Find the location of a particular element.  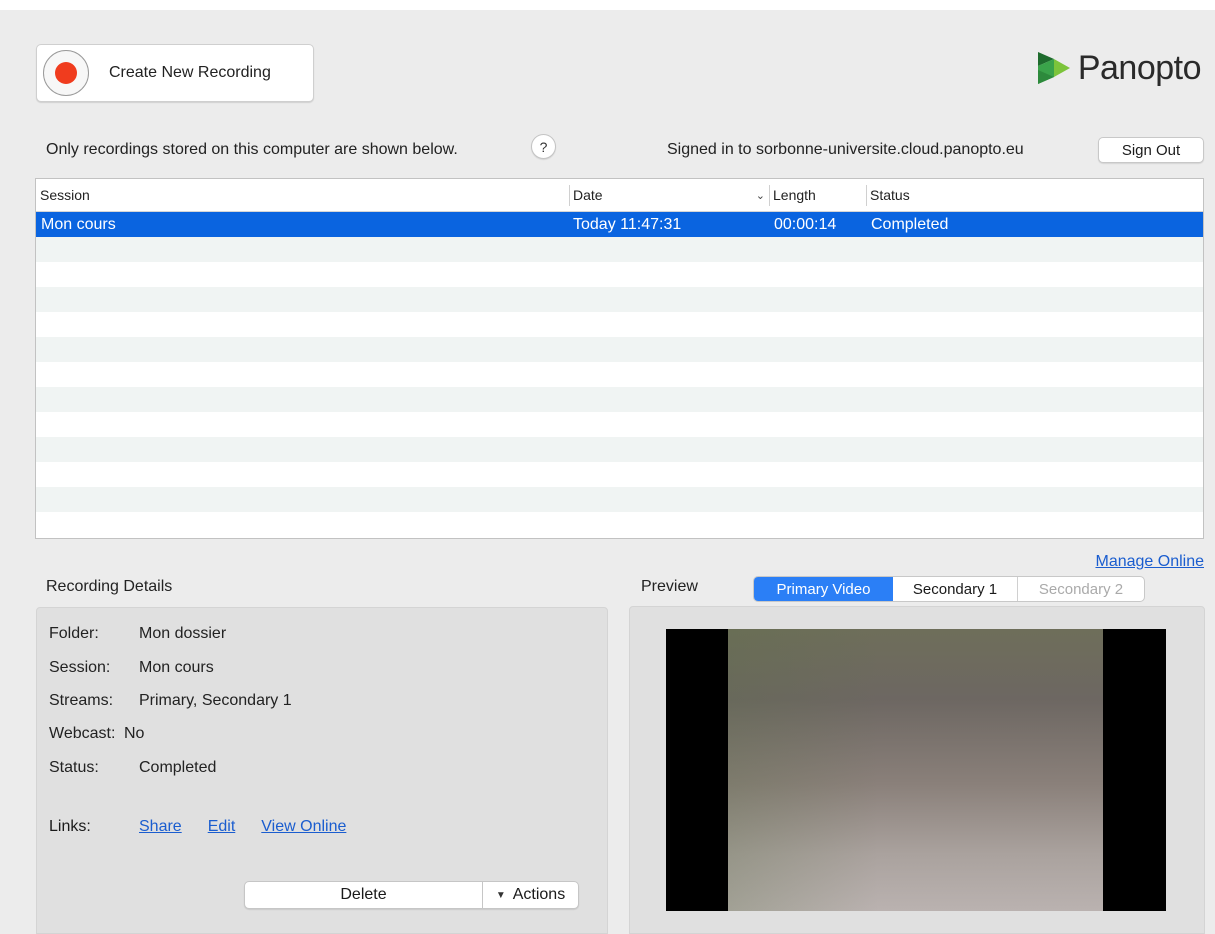

help-button: ? is located at coordinates (543, 146).